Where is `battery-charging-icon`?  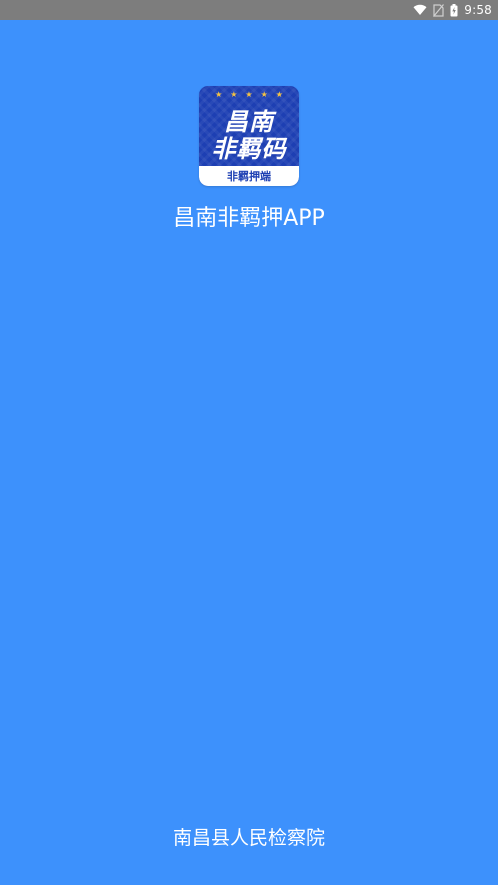 battery-charging-icon is located at coordinates (454, 10).